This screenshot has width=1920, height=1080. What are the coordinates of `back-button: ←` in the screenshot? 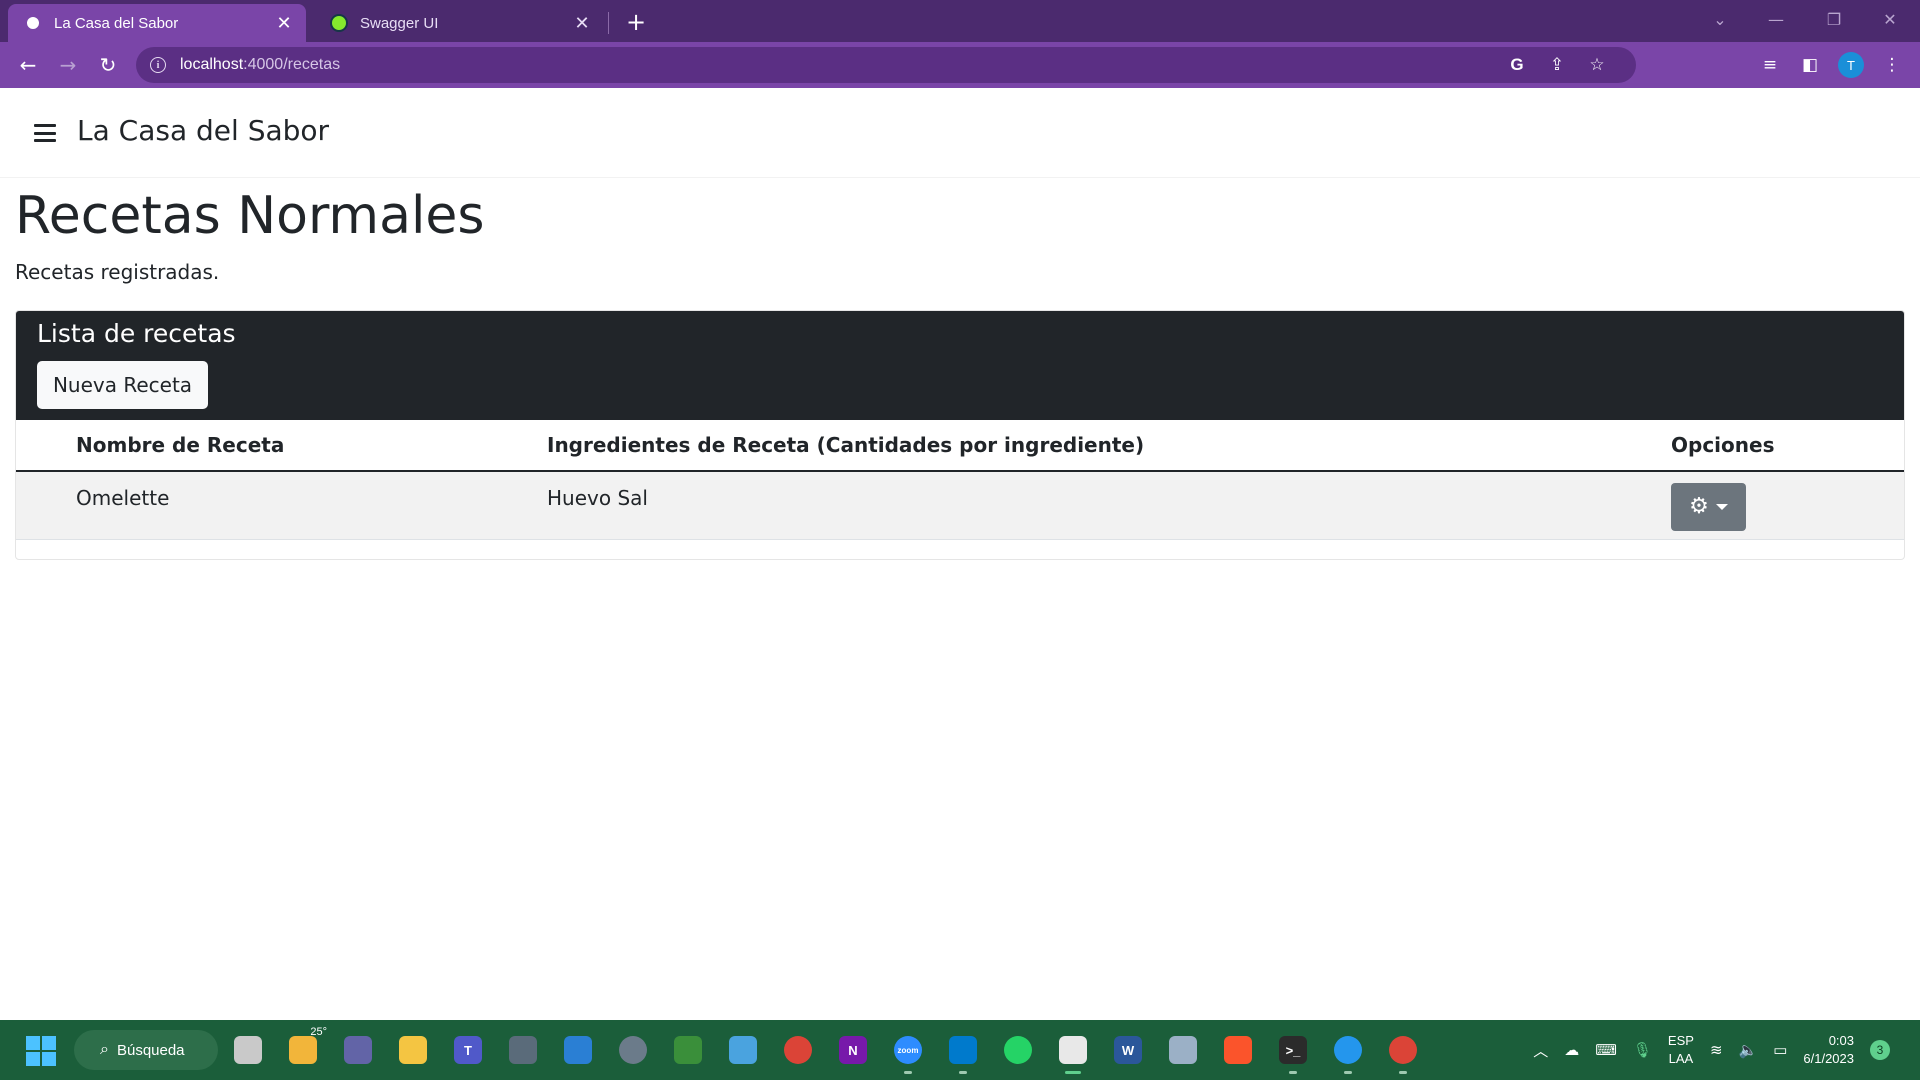 It's located at (28, 65).